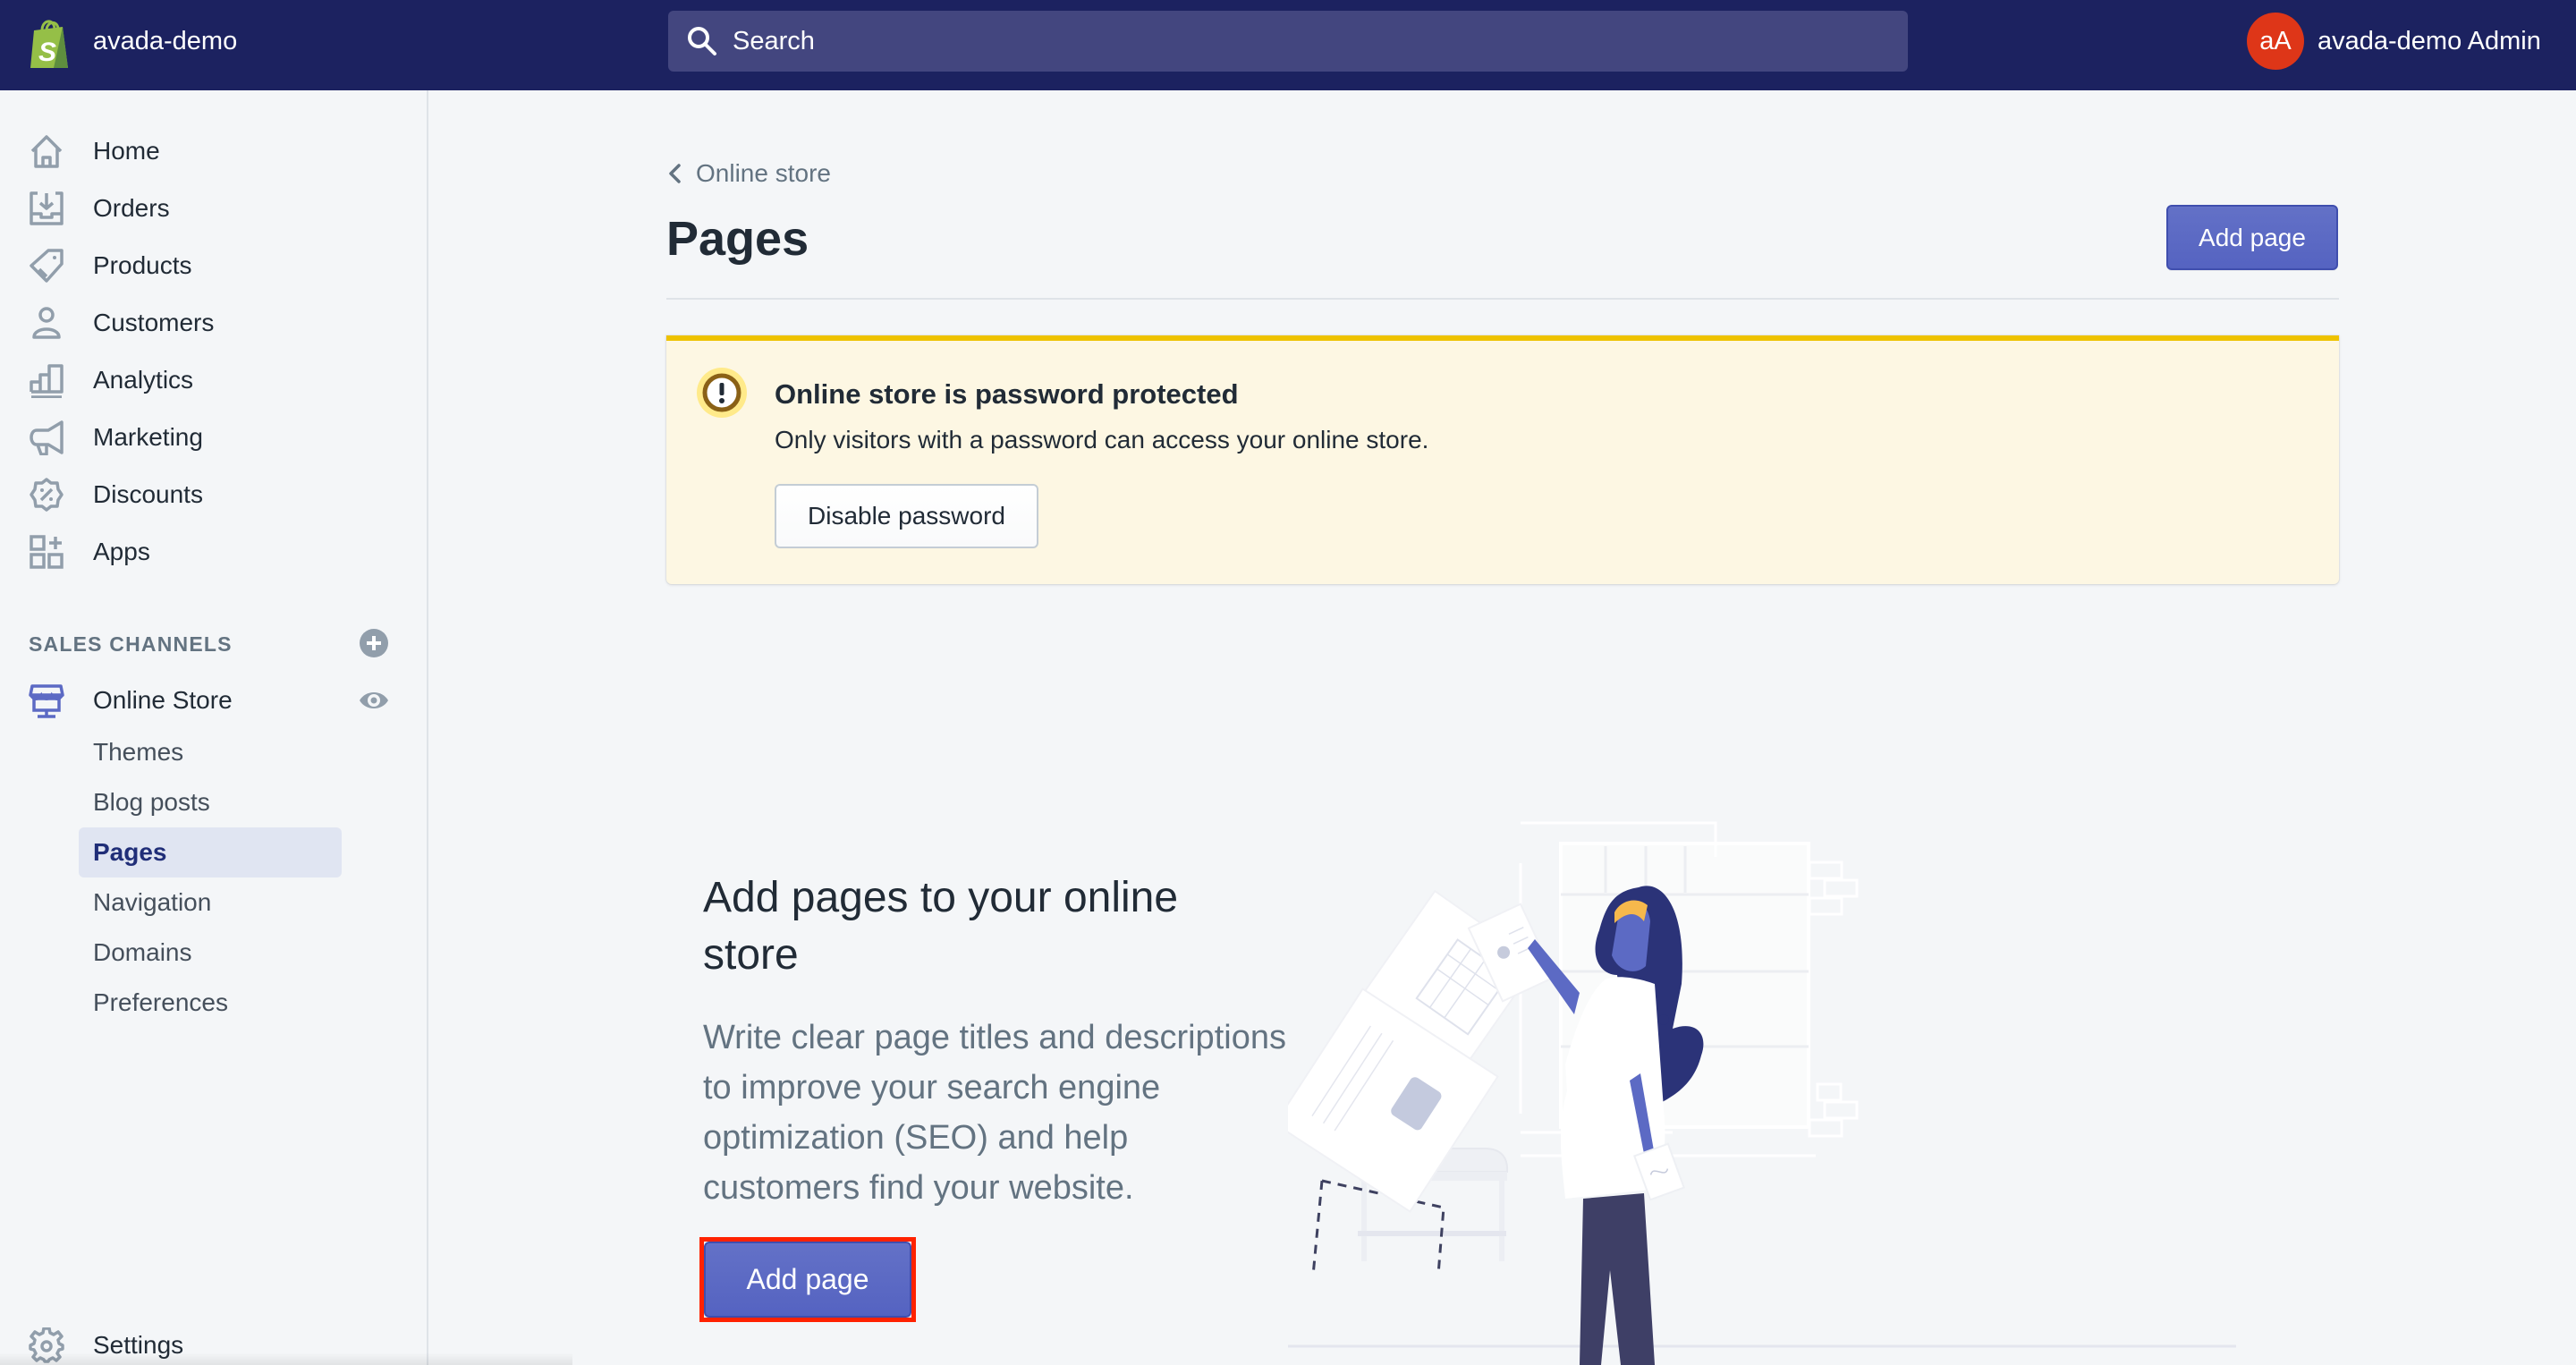  What do you see at coordinates (152, 902) in the screenshot?
I see `sidebar-subitem-label: Navigation` at bounding box center [152, 902].